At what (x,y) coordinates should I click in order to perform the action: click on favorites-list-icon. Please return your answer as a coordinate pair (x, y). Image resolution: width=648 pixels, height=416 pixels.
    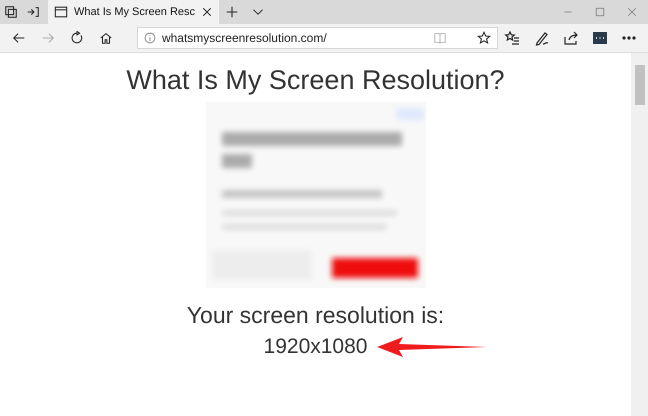
    Looking at the image, I should click on (512, 38).